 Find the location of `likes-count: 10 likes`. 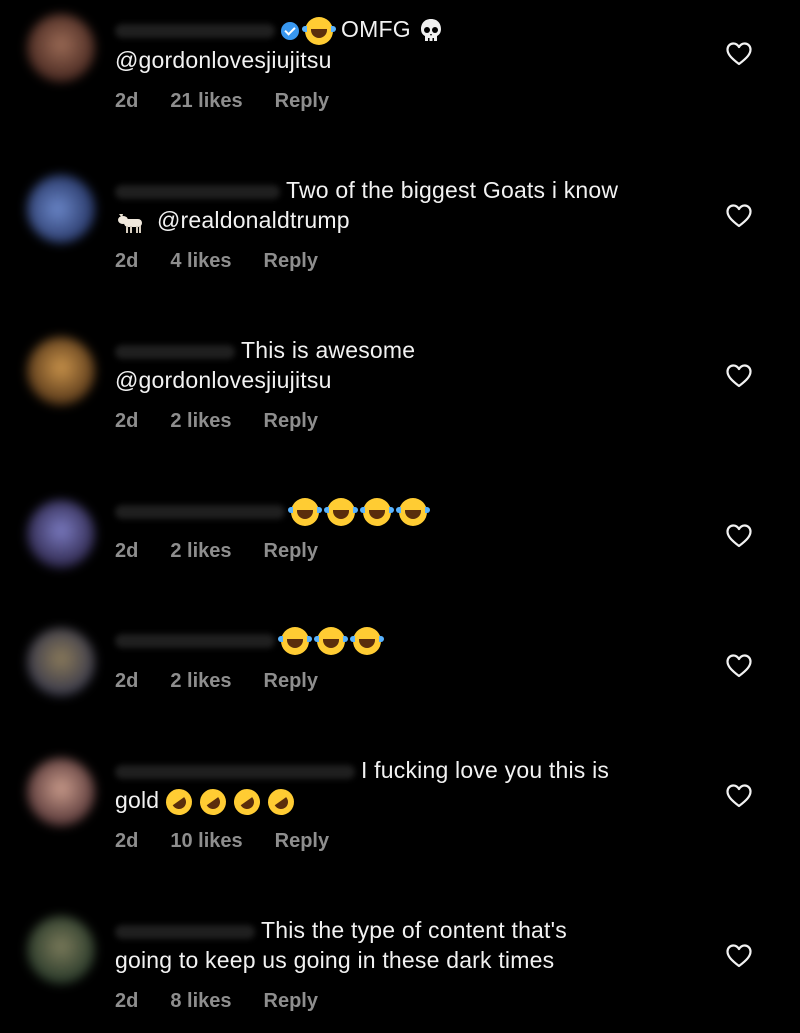

likes-count: 10 likes is located at coordinates (206, 841).